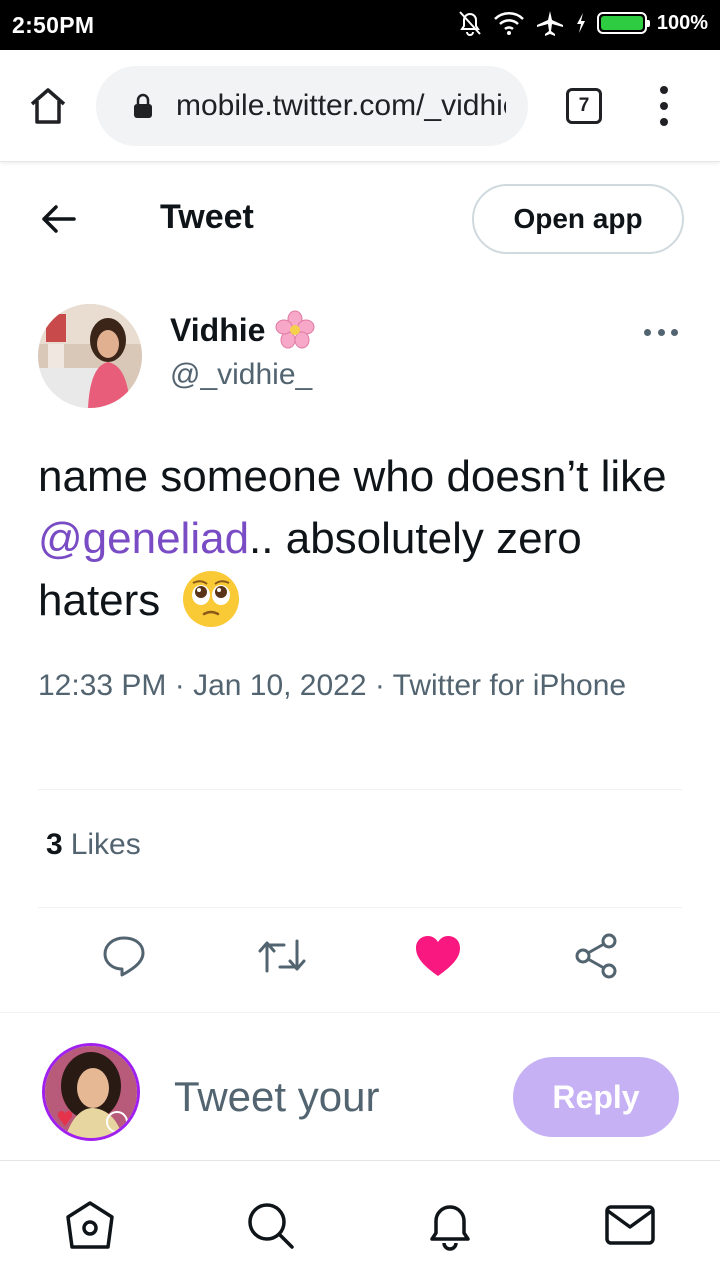  I want to click on share-action-button, so click(596, 956).